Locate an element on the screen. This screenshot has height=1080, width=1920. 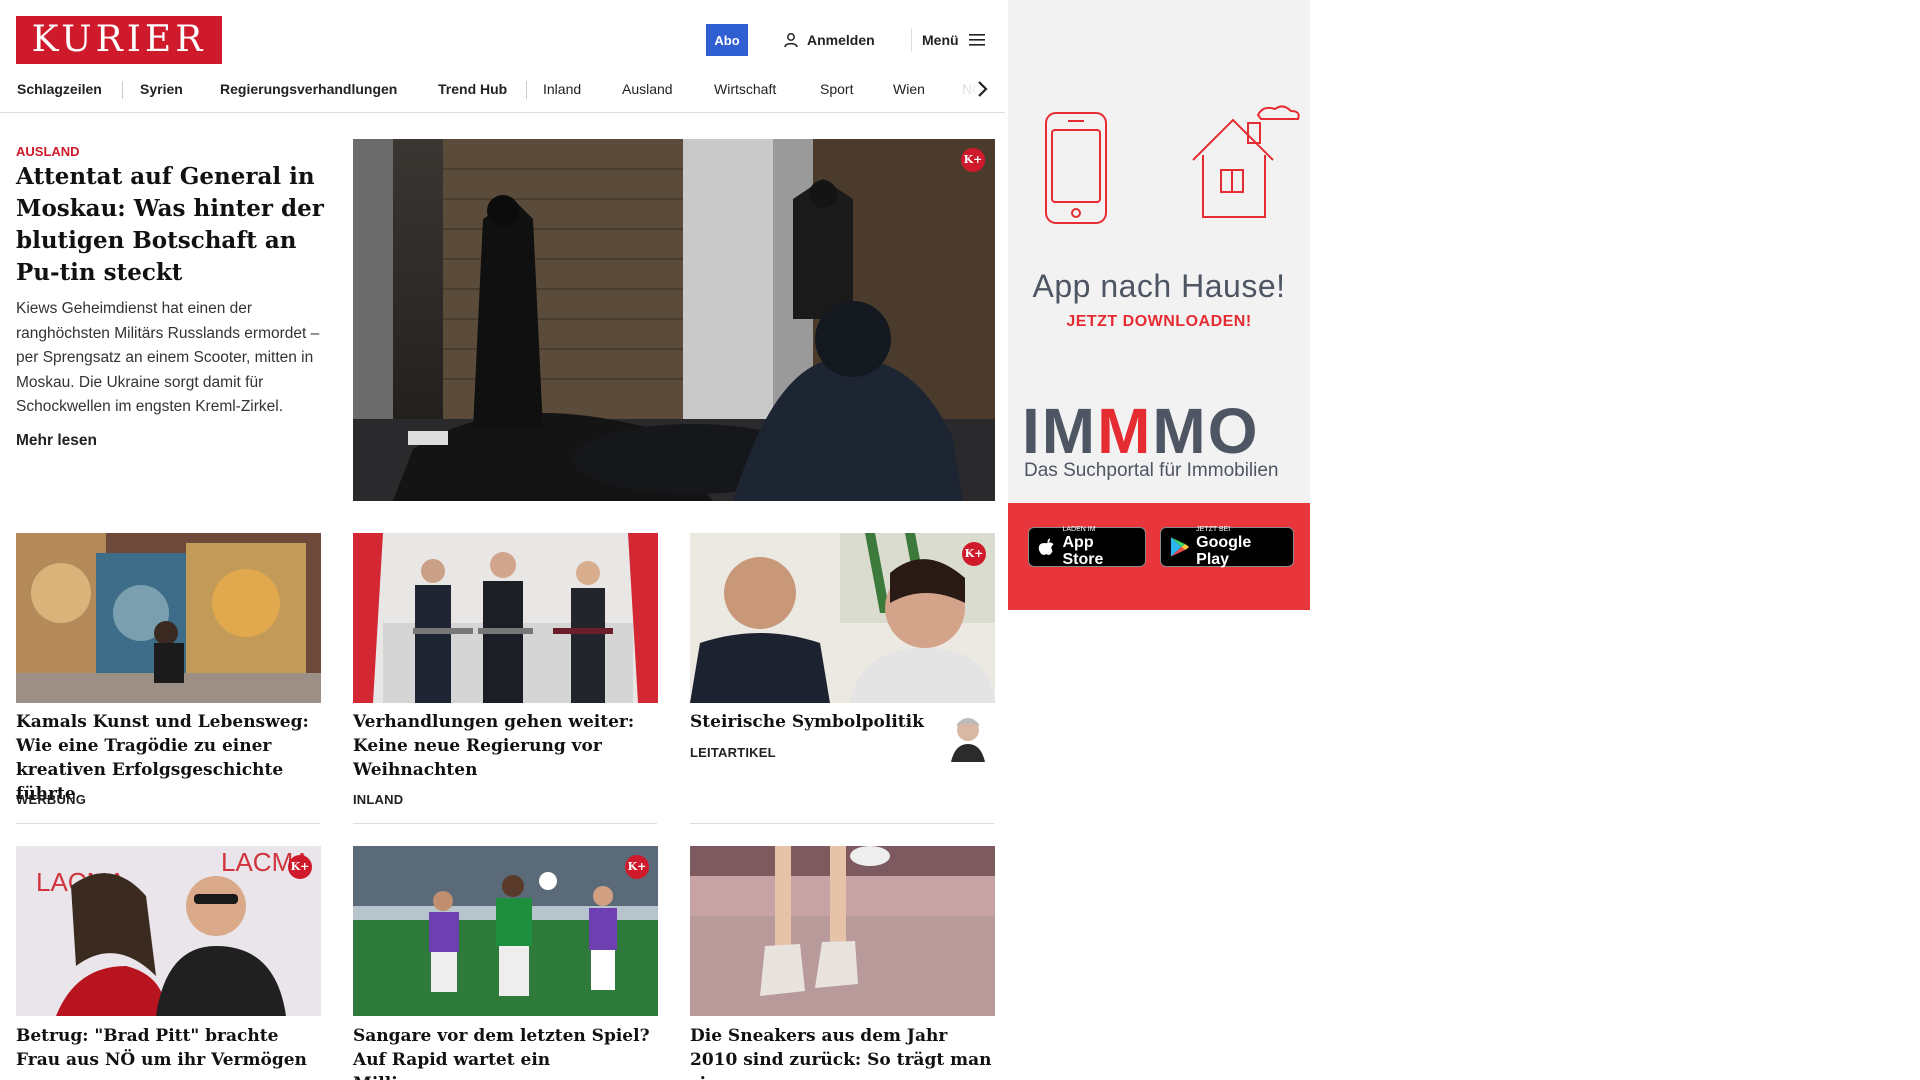
card-category-2: INLAND is located at coordinates (378, 799).